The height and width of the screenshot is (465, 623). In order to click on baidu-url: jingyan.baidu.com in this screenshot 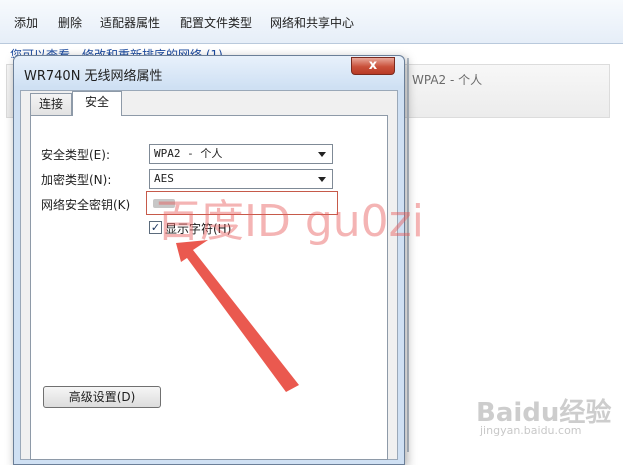, I will do `click(531, 430)`.